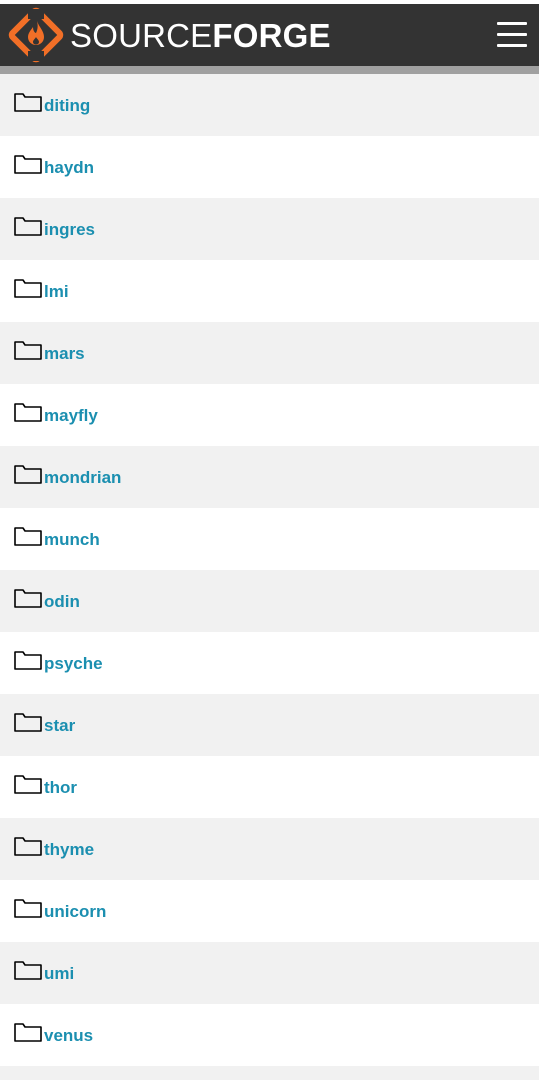 Image resolution: width=539 pixels, height=1080 pixels. What do you see at coordinates (269, 105) in the screenshot?
I see `folder-row-diting: diting` at bounding box center [269, 105].